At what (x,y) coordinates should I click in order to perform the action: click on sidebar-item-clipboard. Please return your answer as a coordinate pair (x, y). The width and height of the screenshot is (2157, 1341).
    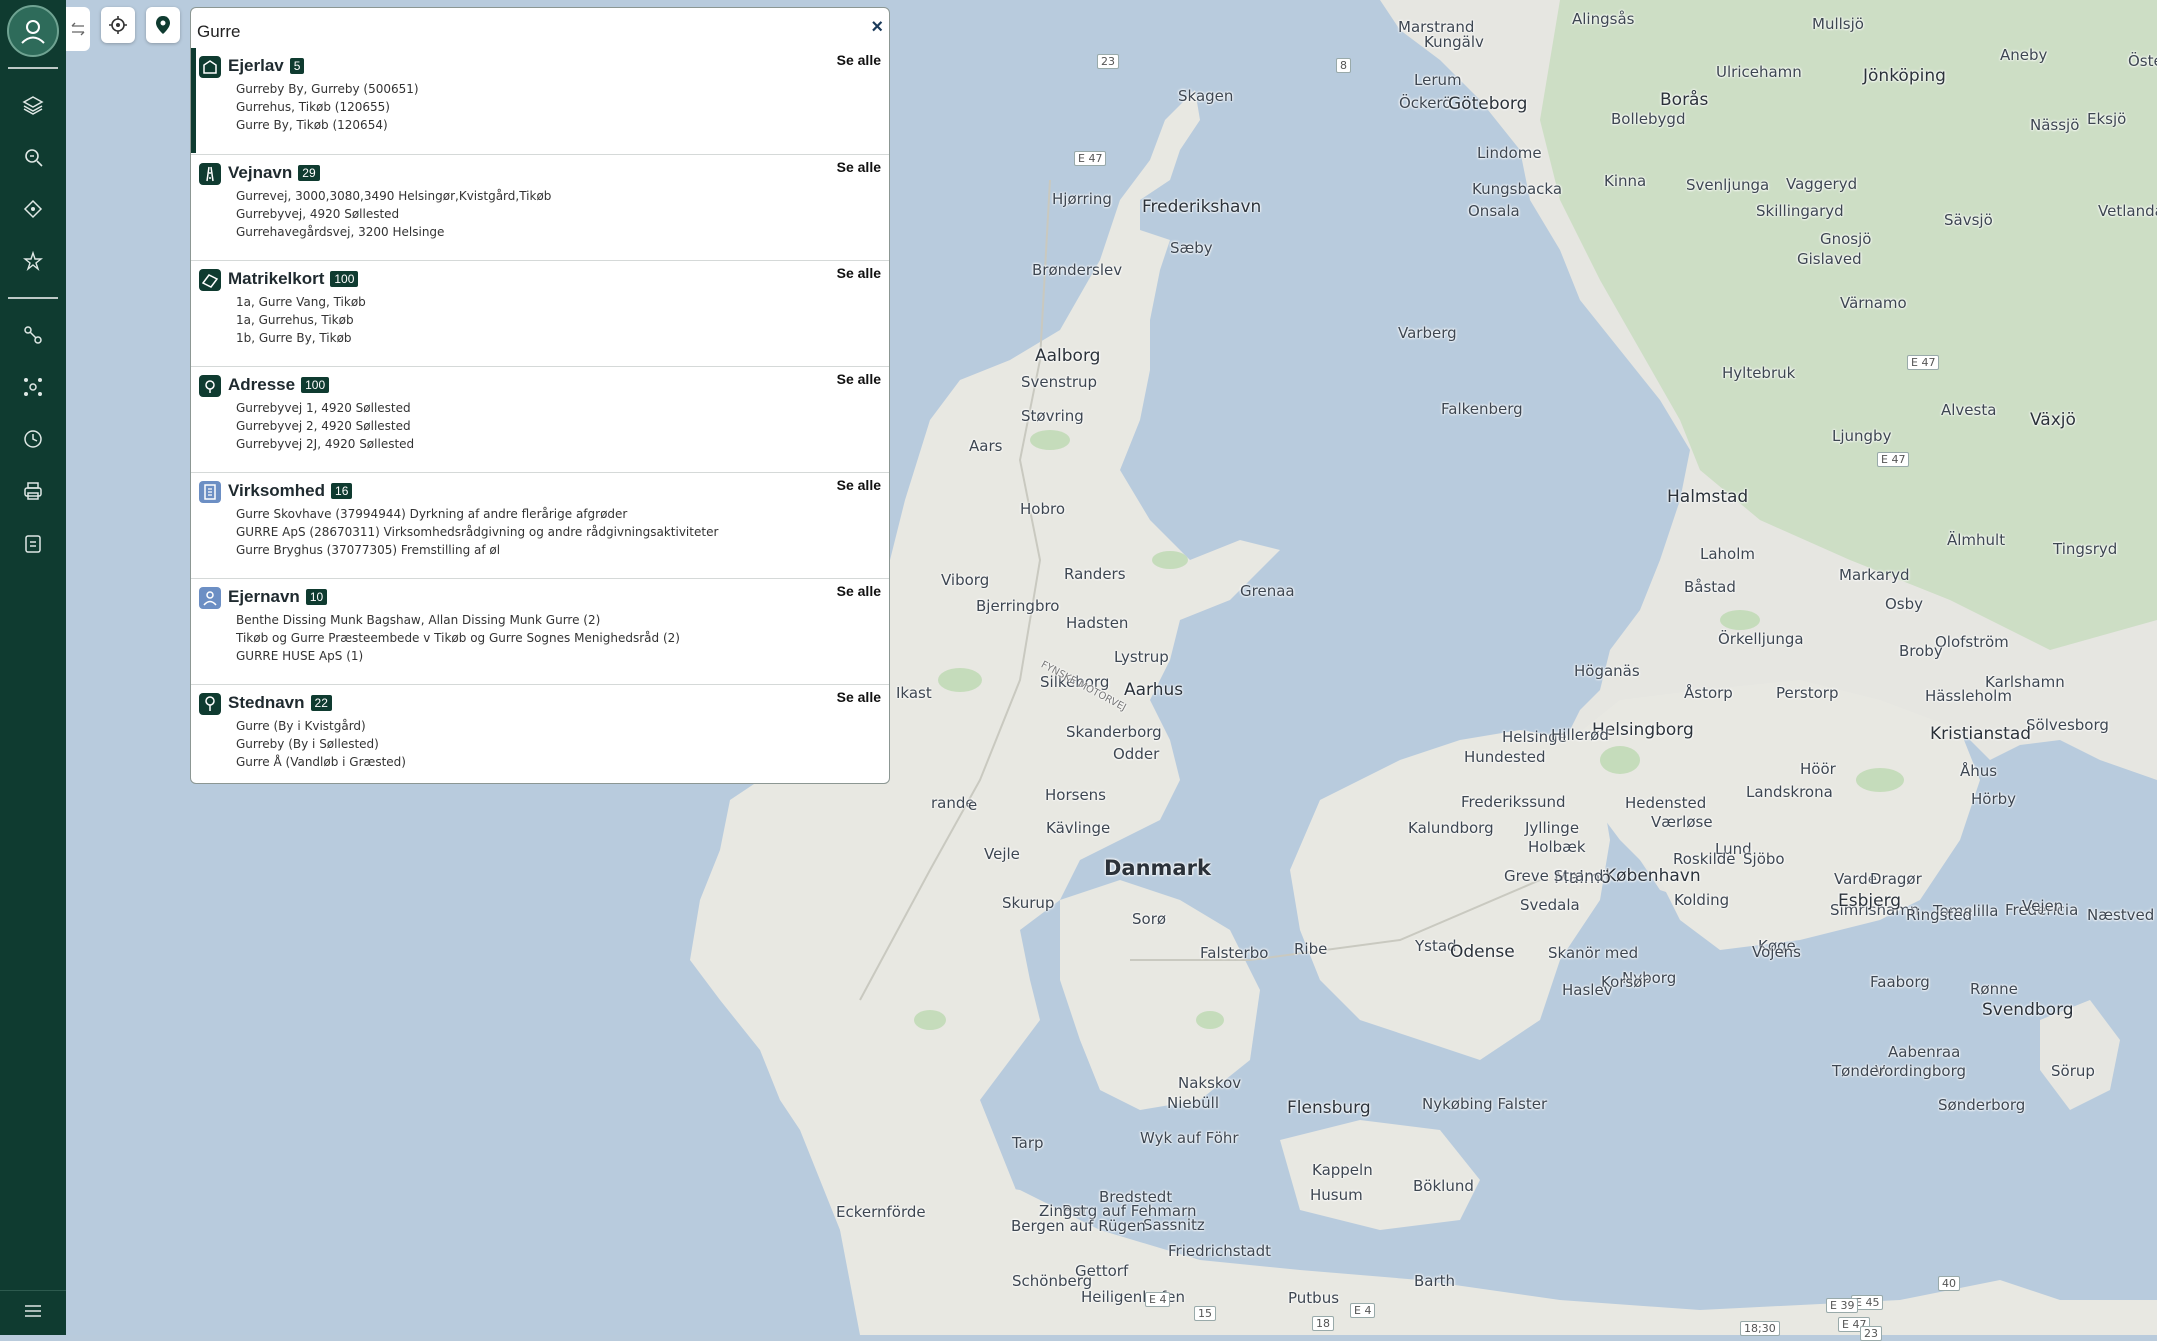
    Looking at the image, I should click on (33, 543).